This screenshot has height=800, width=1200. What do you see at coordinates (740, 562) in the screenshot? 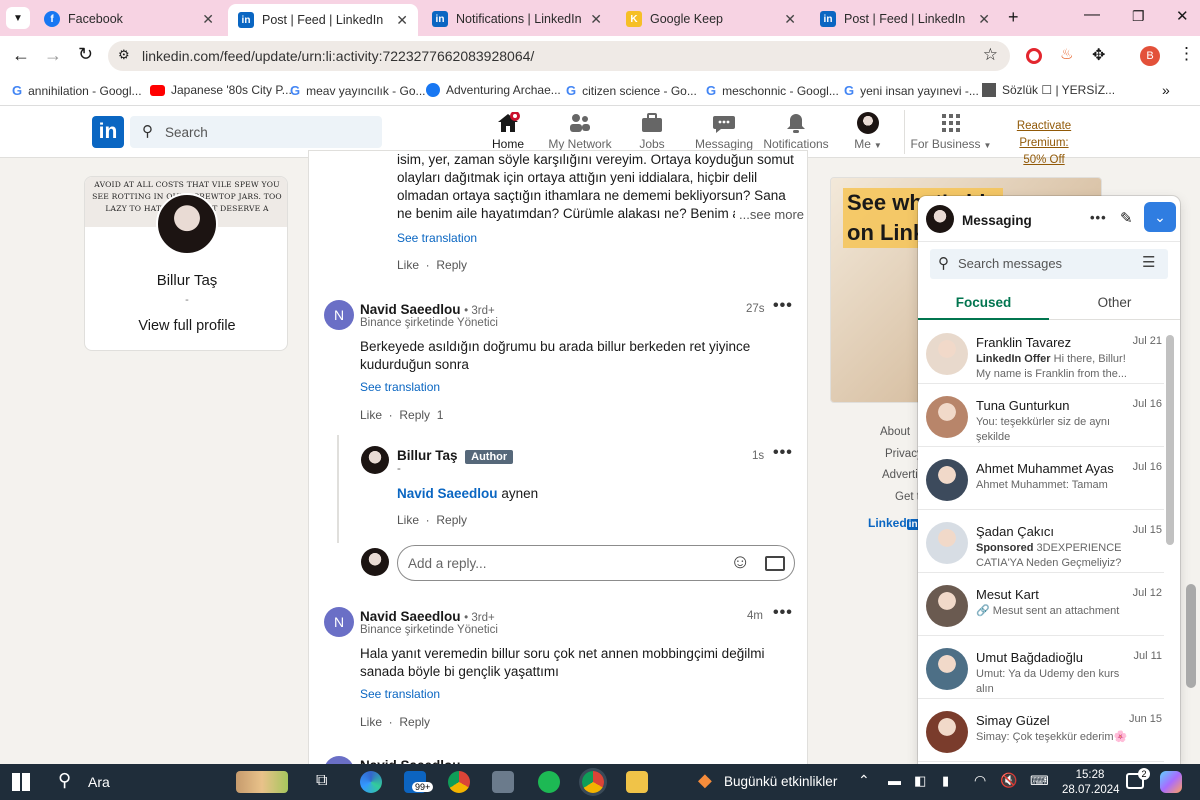
I see `emoji-icon: ☺` at bounding box center [740, 562].